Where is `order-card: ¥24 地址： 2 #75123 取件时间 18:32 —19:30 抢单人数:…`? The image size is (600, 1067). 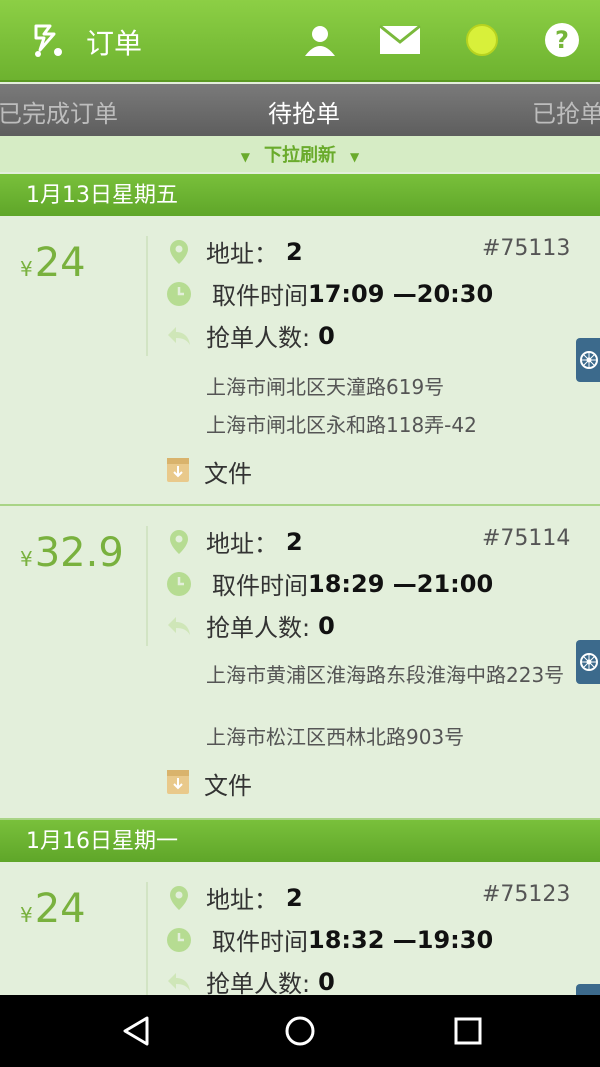 order-card: ¥24 地址： 2 #75123 取件时间 18:32 —19:30 抢单人数:… is located at coordinates (300, 932).